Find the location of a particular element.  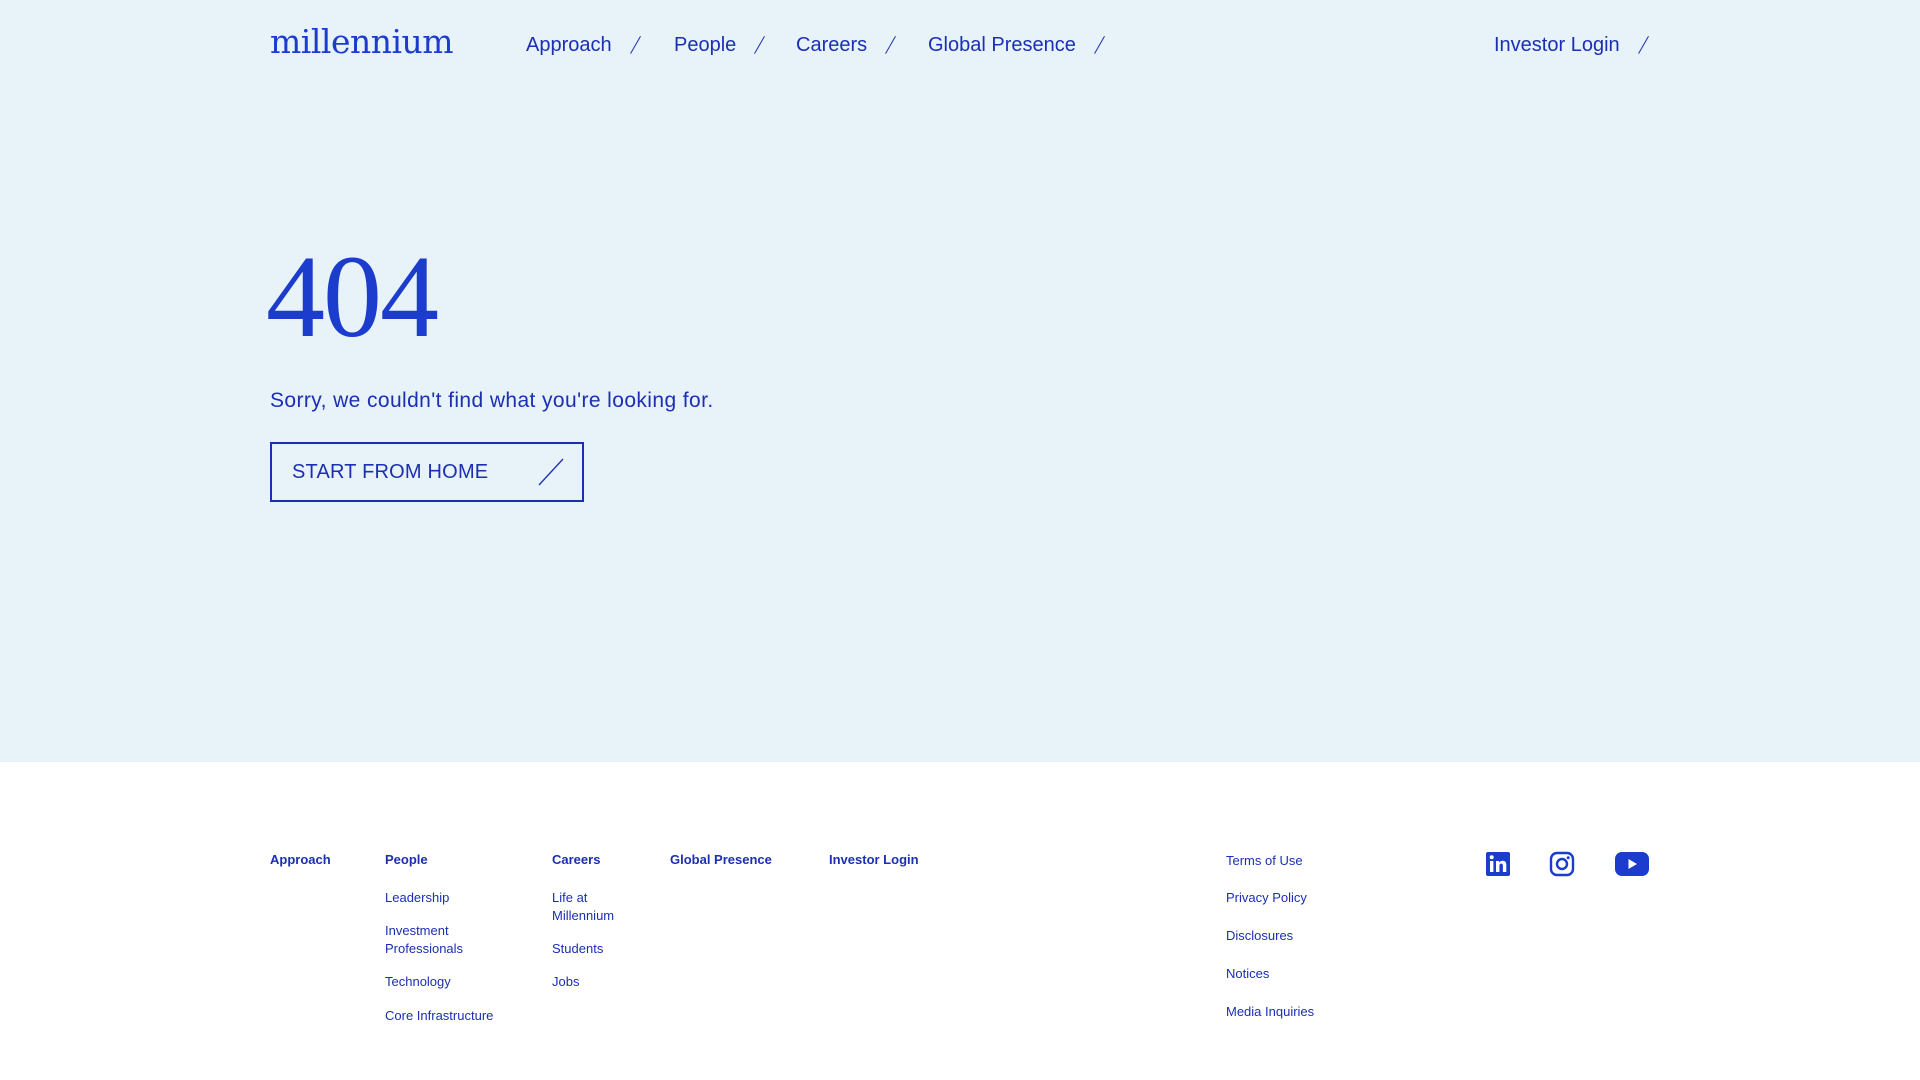

nav-people: People is located at coordinates (720, 45).